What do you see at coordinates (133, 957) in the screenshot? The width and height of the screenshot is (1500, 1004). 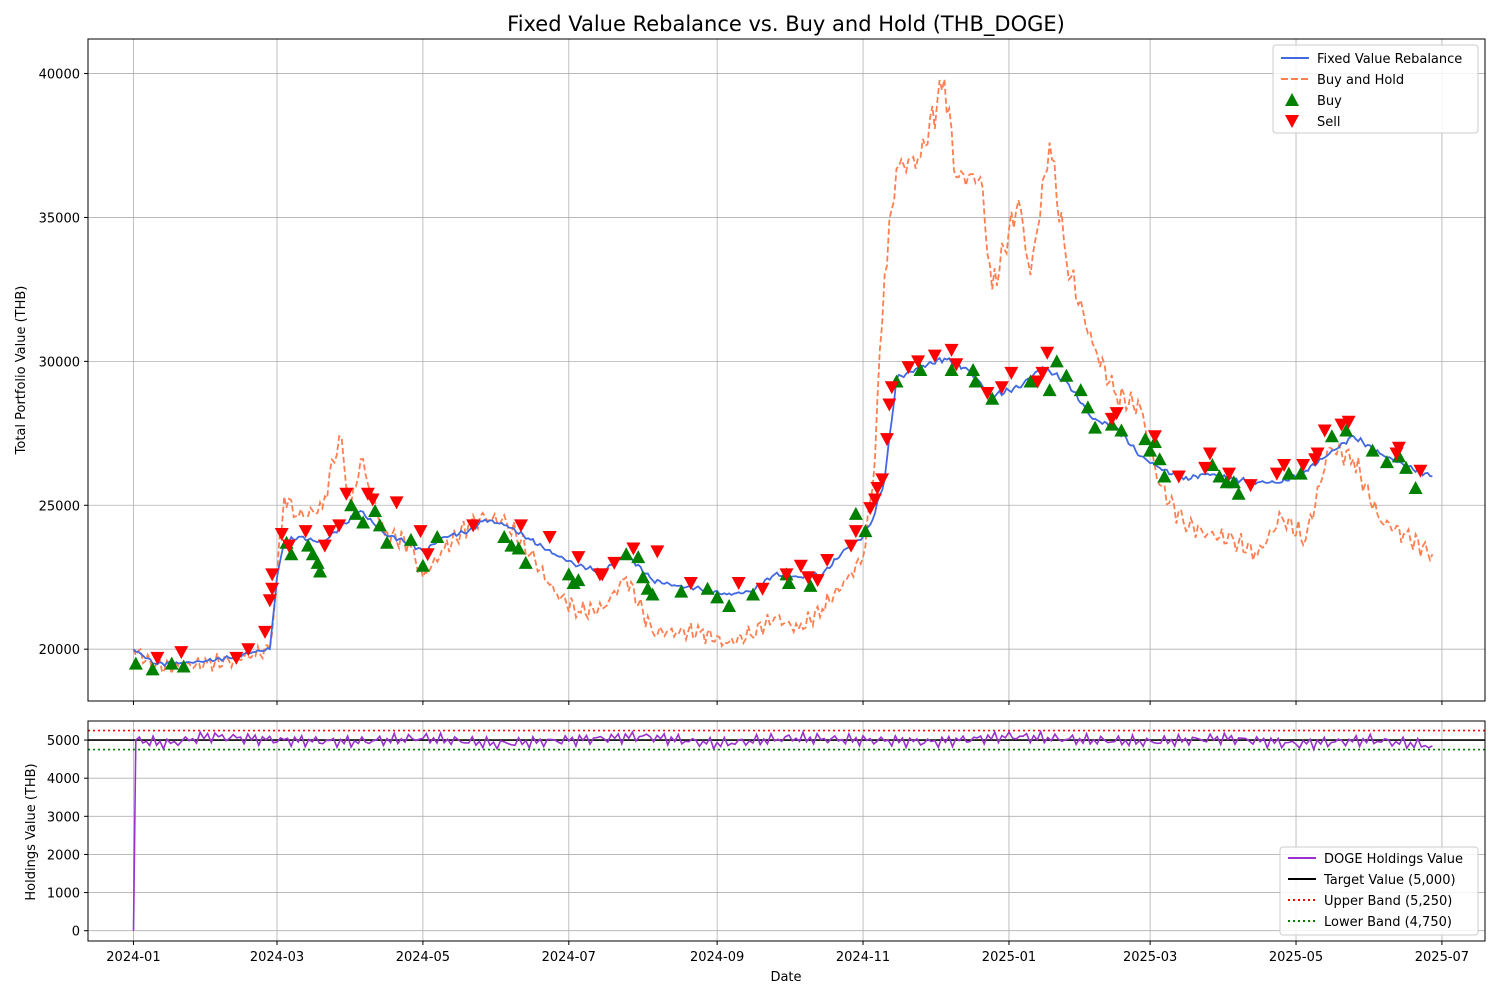 I see `x-tick-label: 2024-01` at bounding box center [133, 957].